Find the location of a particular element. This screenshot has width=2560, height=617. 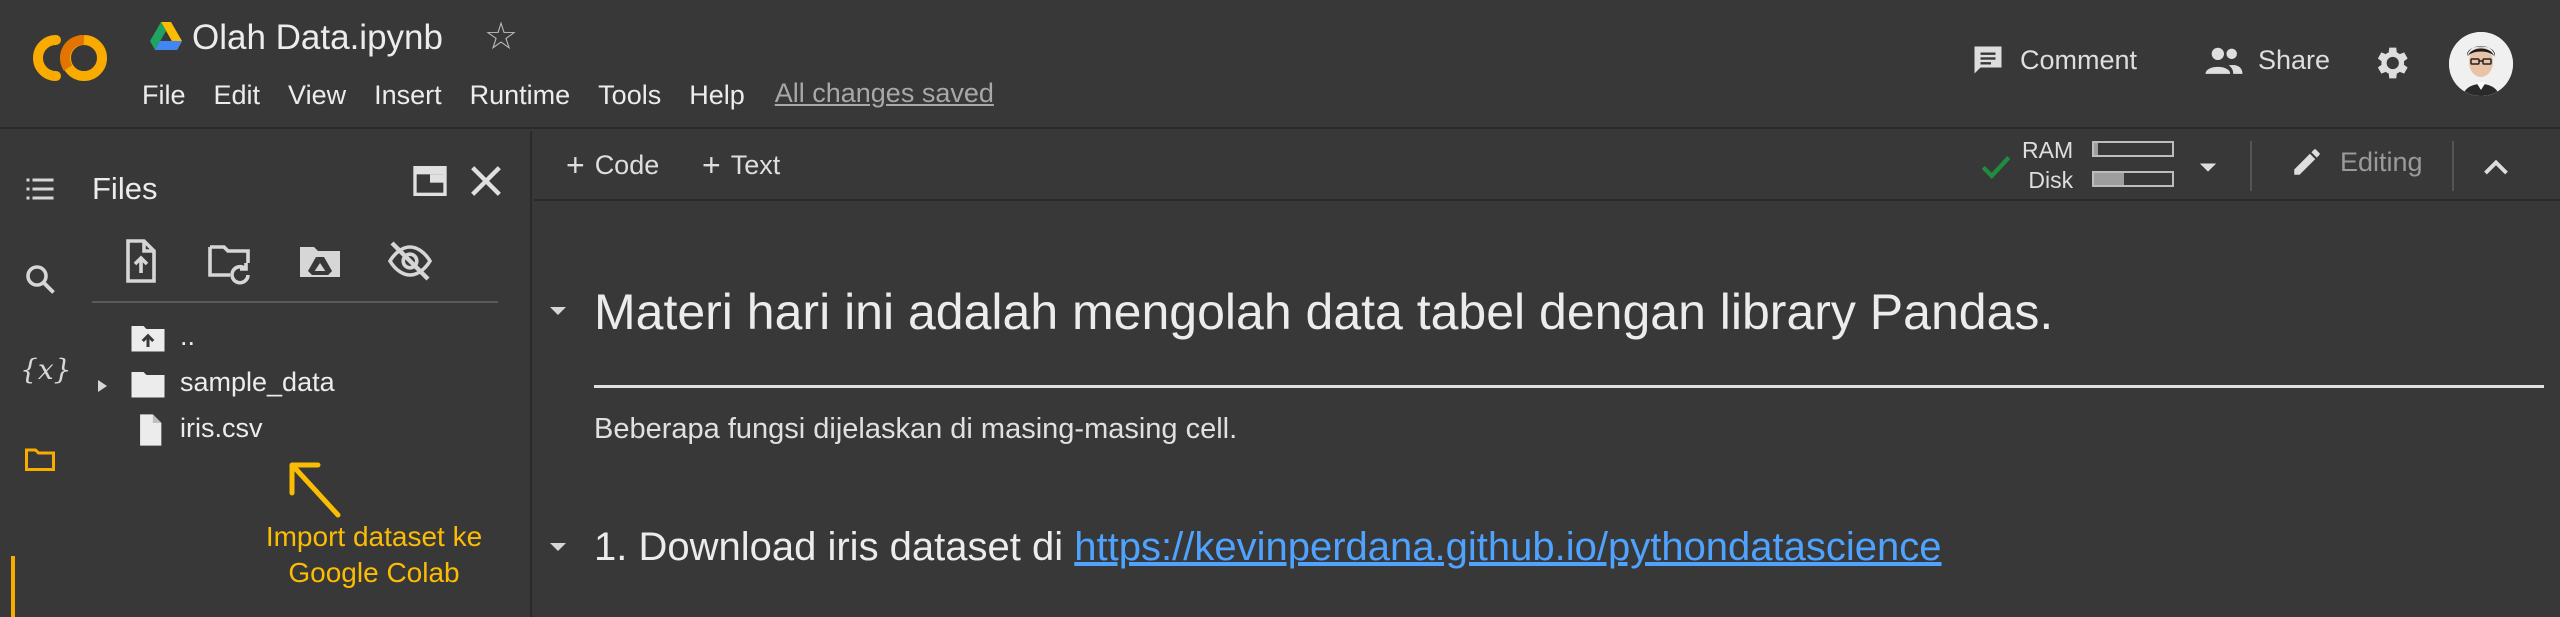

files-divider is located at coordinates (295, 302).